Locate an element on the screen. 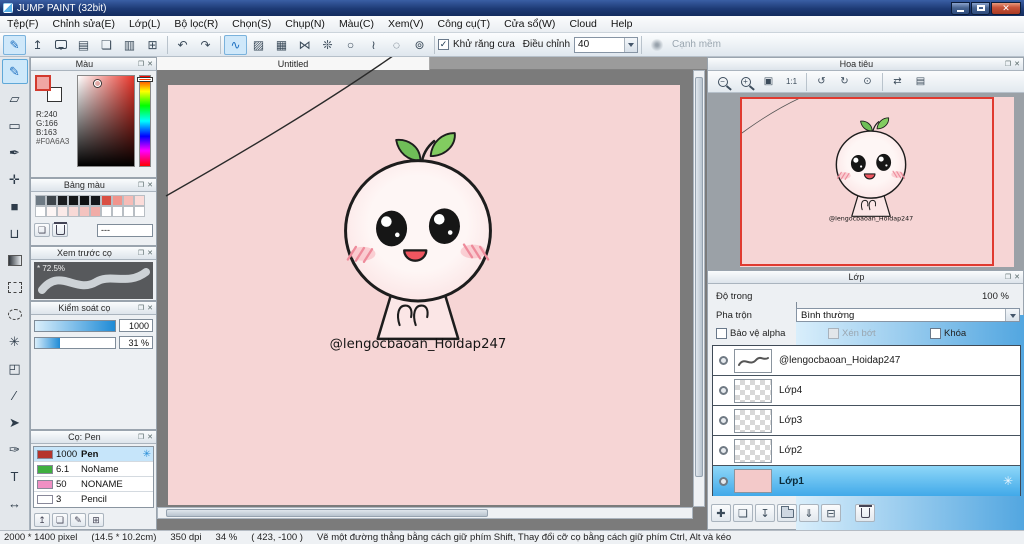  sv-indicator is located at coordinates (97, 83).